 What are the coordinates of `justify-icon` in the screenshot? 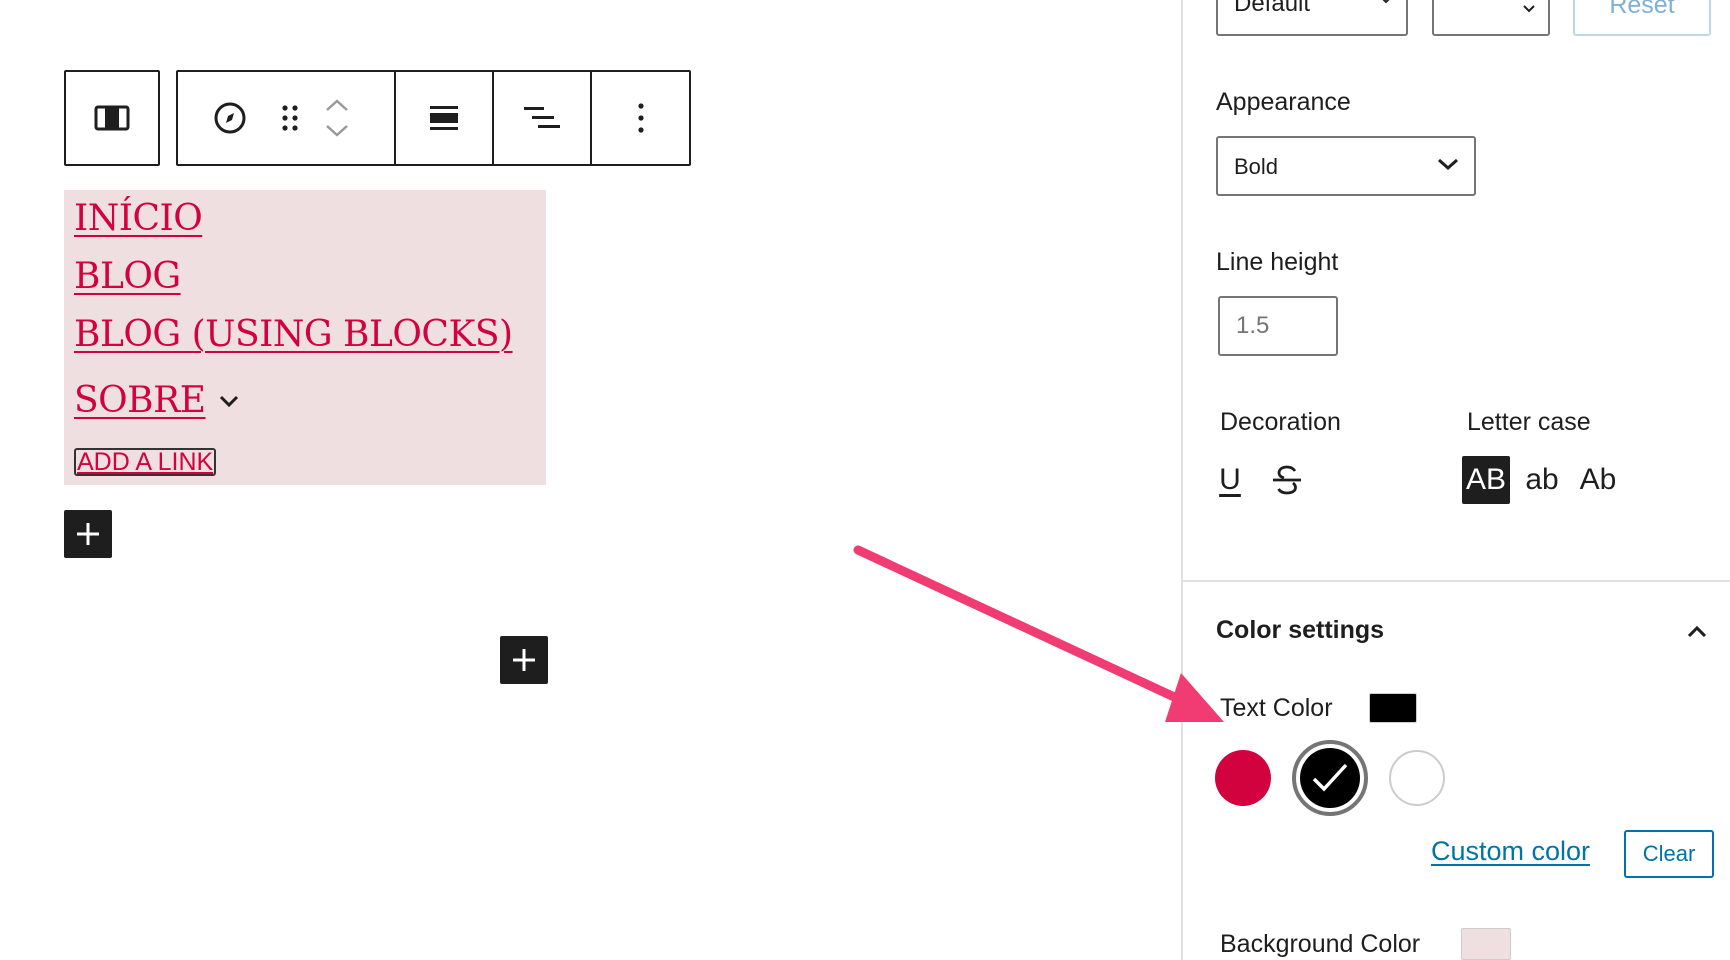 It's located at (444, 118).